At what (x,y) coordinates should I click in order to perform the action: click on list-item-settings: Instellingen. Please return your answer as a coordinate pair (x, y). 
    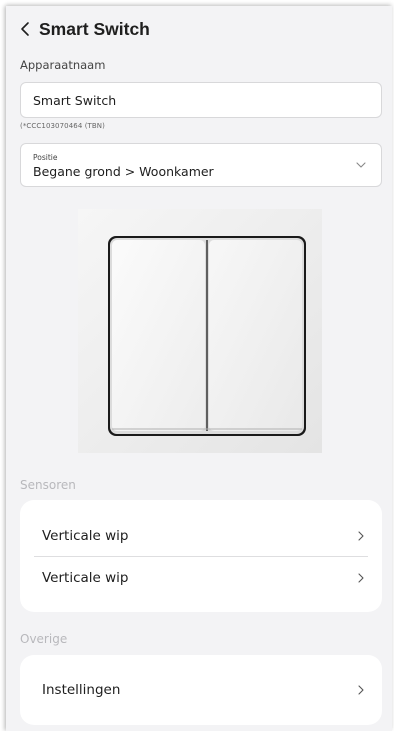
    Looking at the image, I should click on (201, 690).